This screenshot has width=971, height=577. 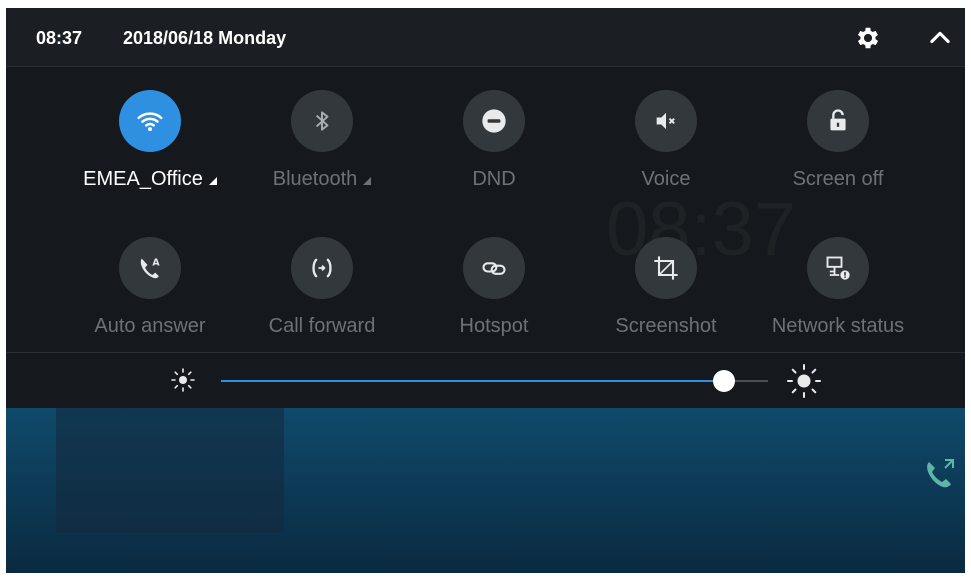 I want to click on call-transfer-icon, so click(x=939, y=474).